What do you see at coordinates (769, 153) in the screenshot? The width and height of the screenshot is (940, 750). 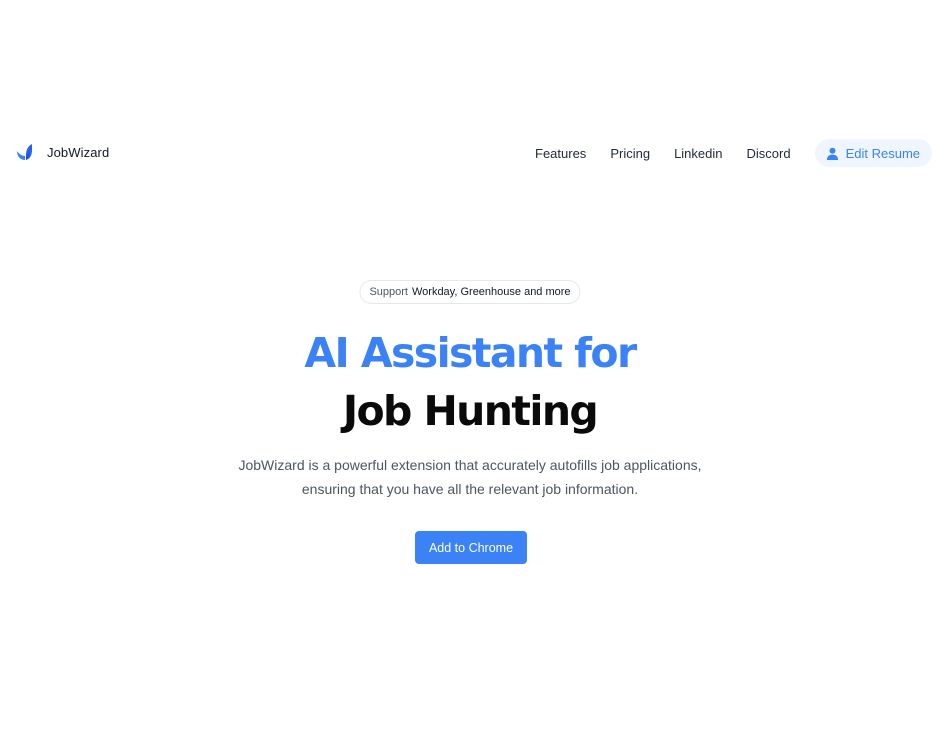 I see `nav-link-discord: Discord` at bounding box center [769, 153].